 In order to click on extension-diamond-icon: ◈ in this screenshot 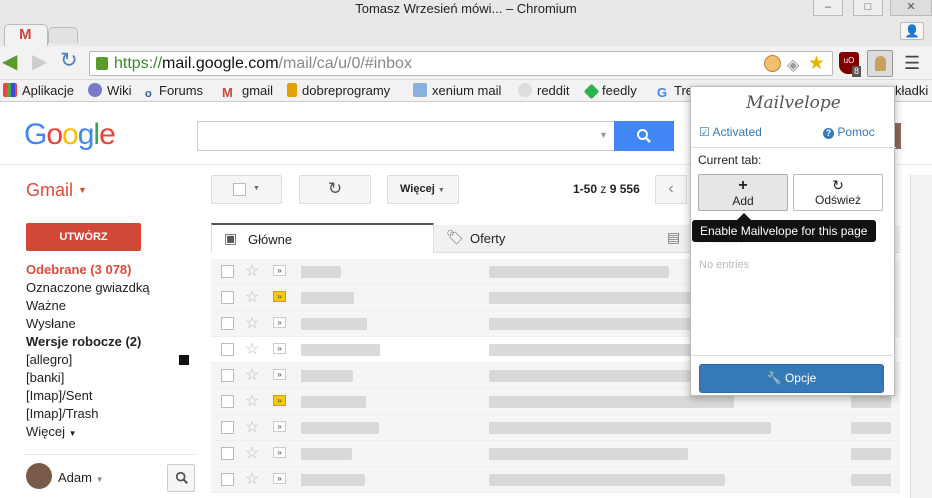, I will do `click(793, 65)`.